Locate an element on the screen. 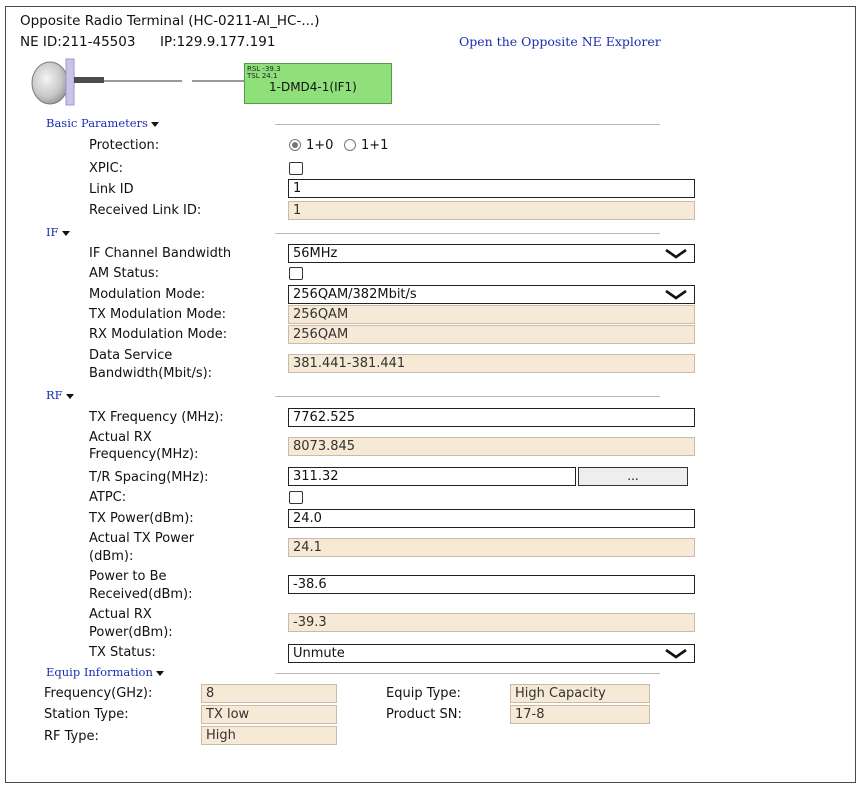 This screenshot has width=862, height=787. section-basic-parameters: Basic Parameters is located at coordinates (102, 123).